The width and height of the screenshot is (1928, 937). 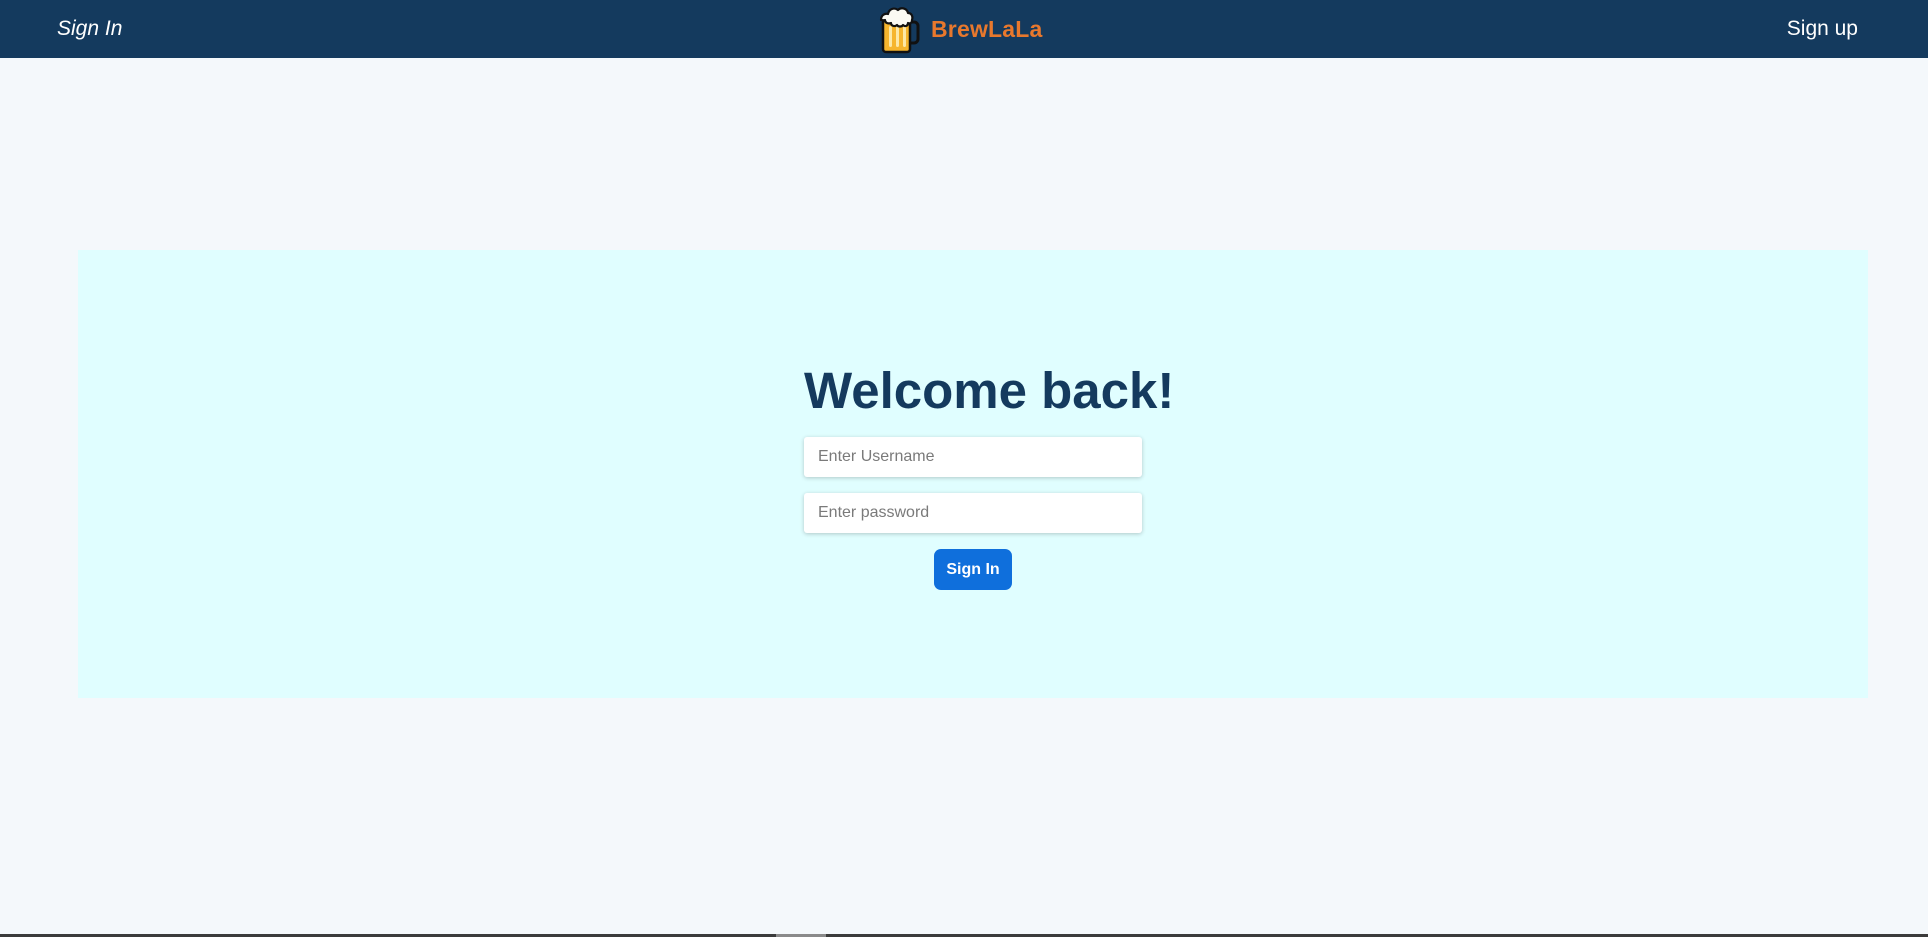 I want to click on submit-container: Sign In, so click(x=973, y=569).